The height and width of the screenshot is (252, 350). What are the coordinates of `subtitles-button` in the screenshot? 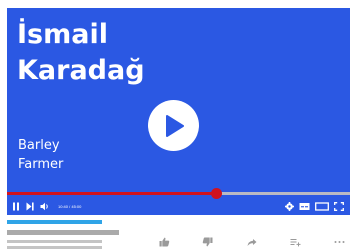 It's located at (304, 206).